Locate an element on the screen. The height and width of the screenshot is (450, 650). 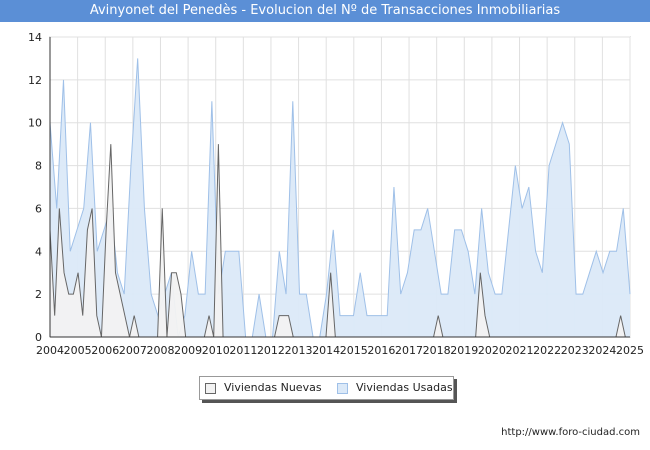
y-tick-label: 2 is located at coordinates (38, 294).